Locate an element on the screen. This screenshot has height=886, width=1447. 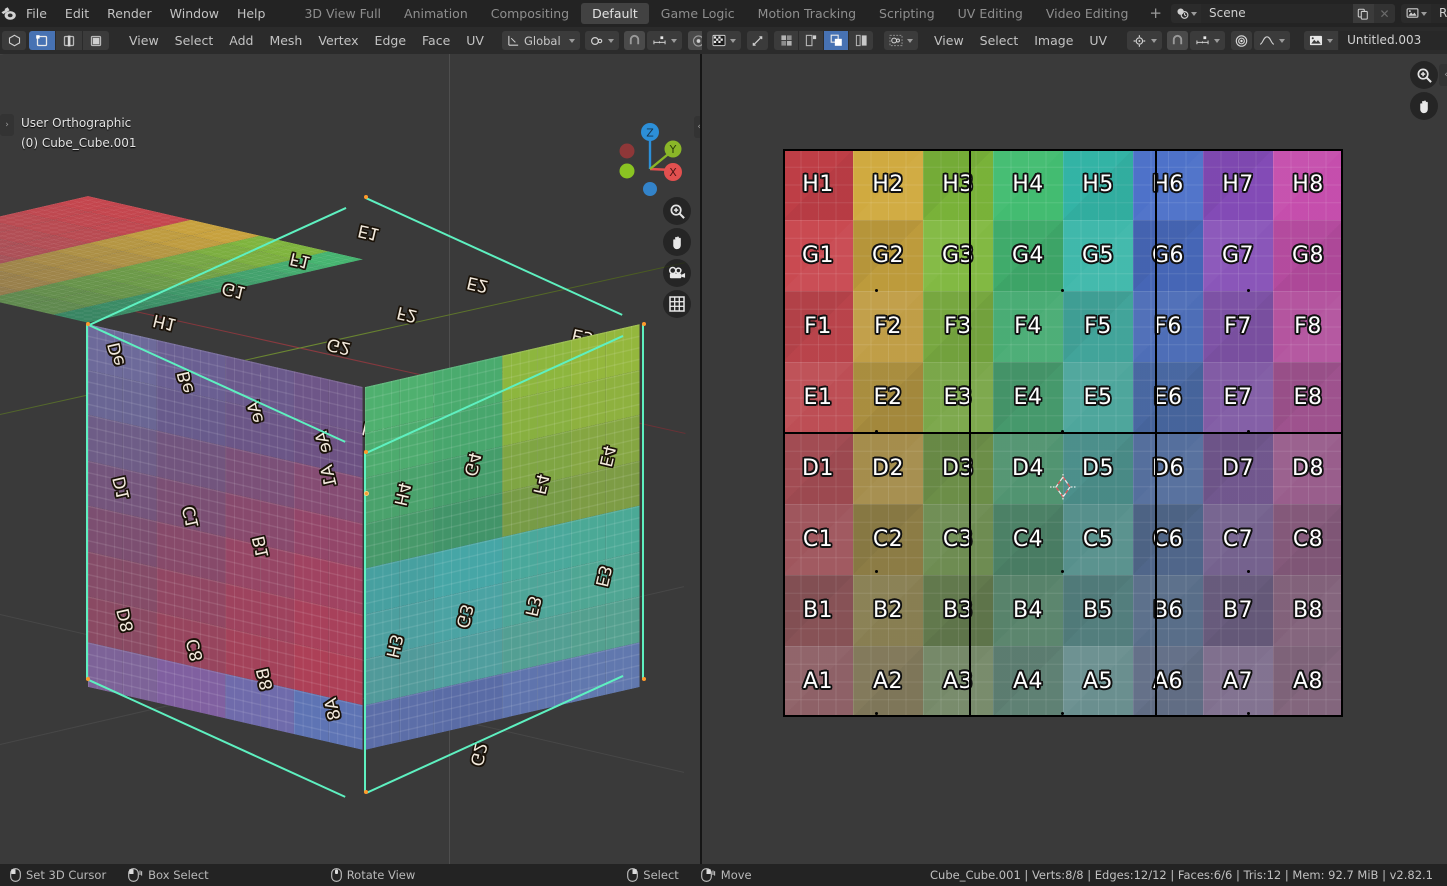
uv-menu-image: Image is located at coordinates (1053, 40).